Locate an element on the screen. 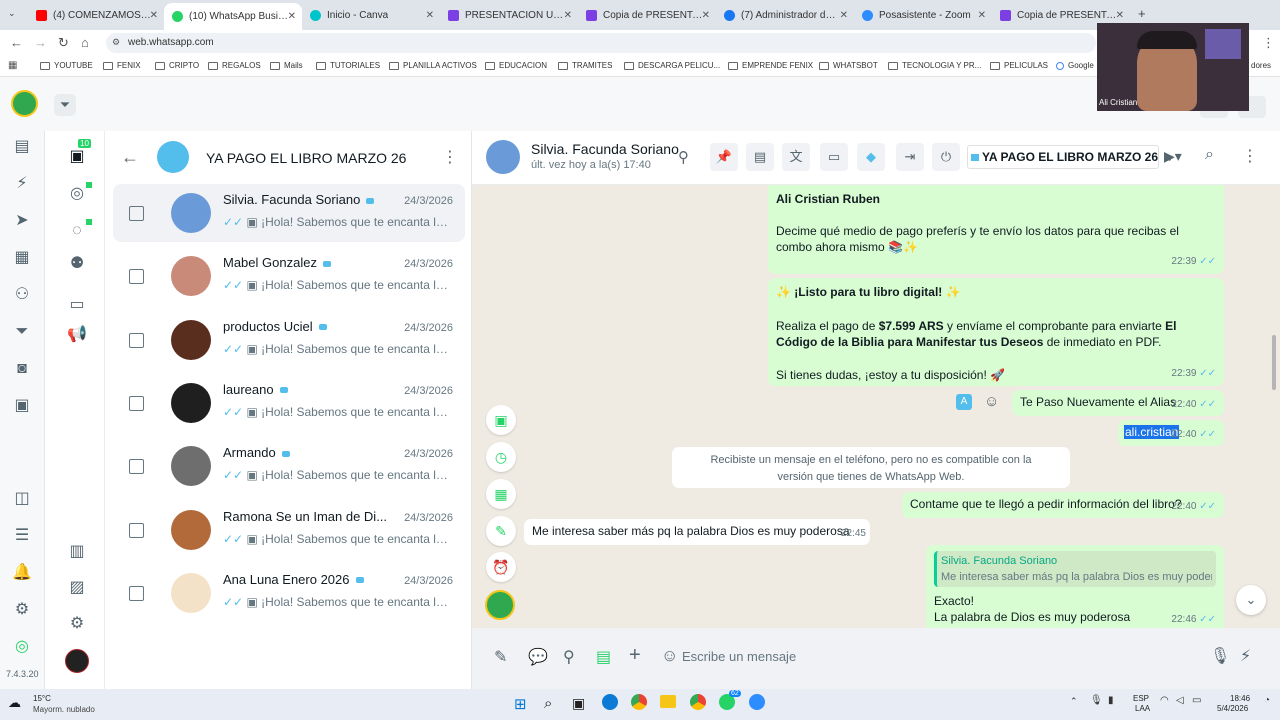  sticker-icon: ☺ is located at coordinates (669, 656).